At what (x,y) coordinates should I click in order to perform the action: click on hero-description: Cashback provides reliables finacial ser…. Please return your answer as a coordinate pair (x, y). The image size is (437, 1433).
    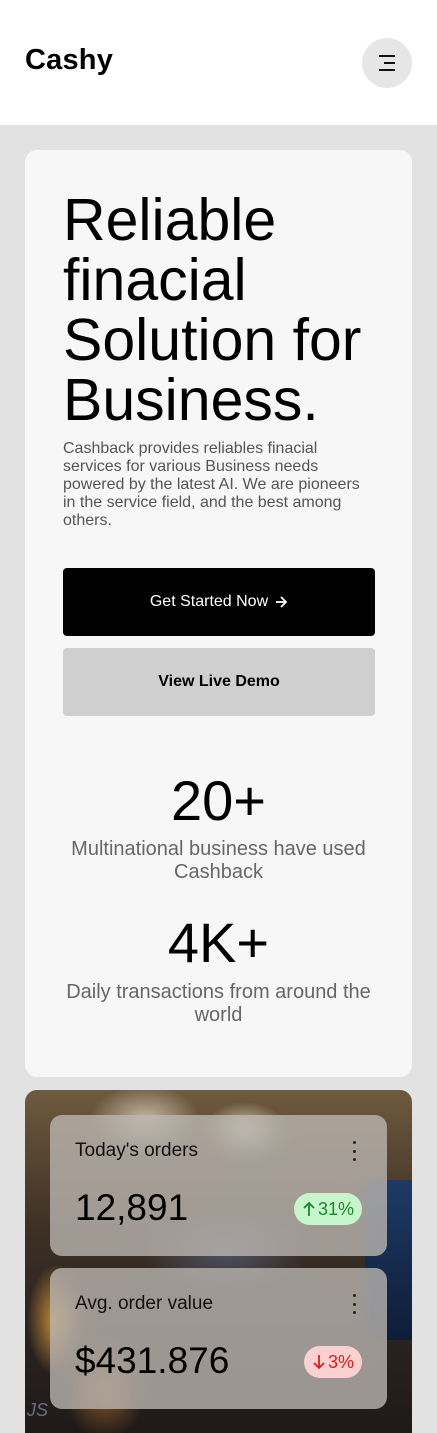
    Looking at the image, I should click on (211, 484).